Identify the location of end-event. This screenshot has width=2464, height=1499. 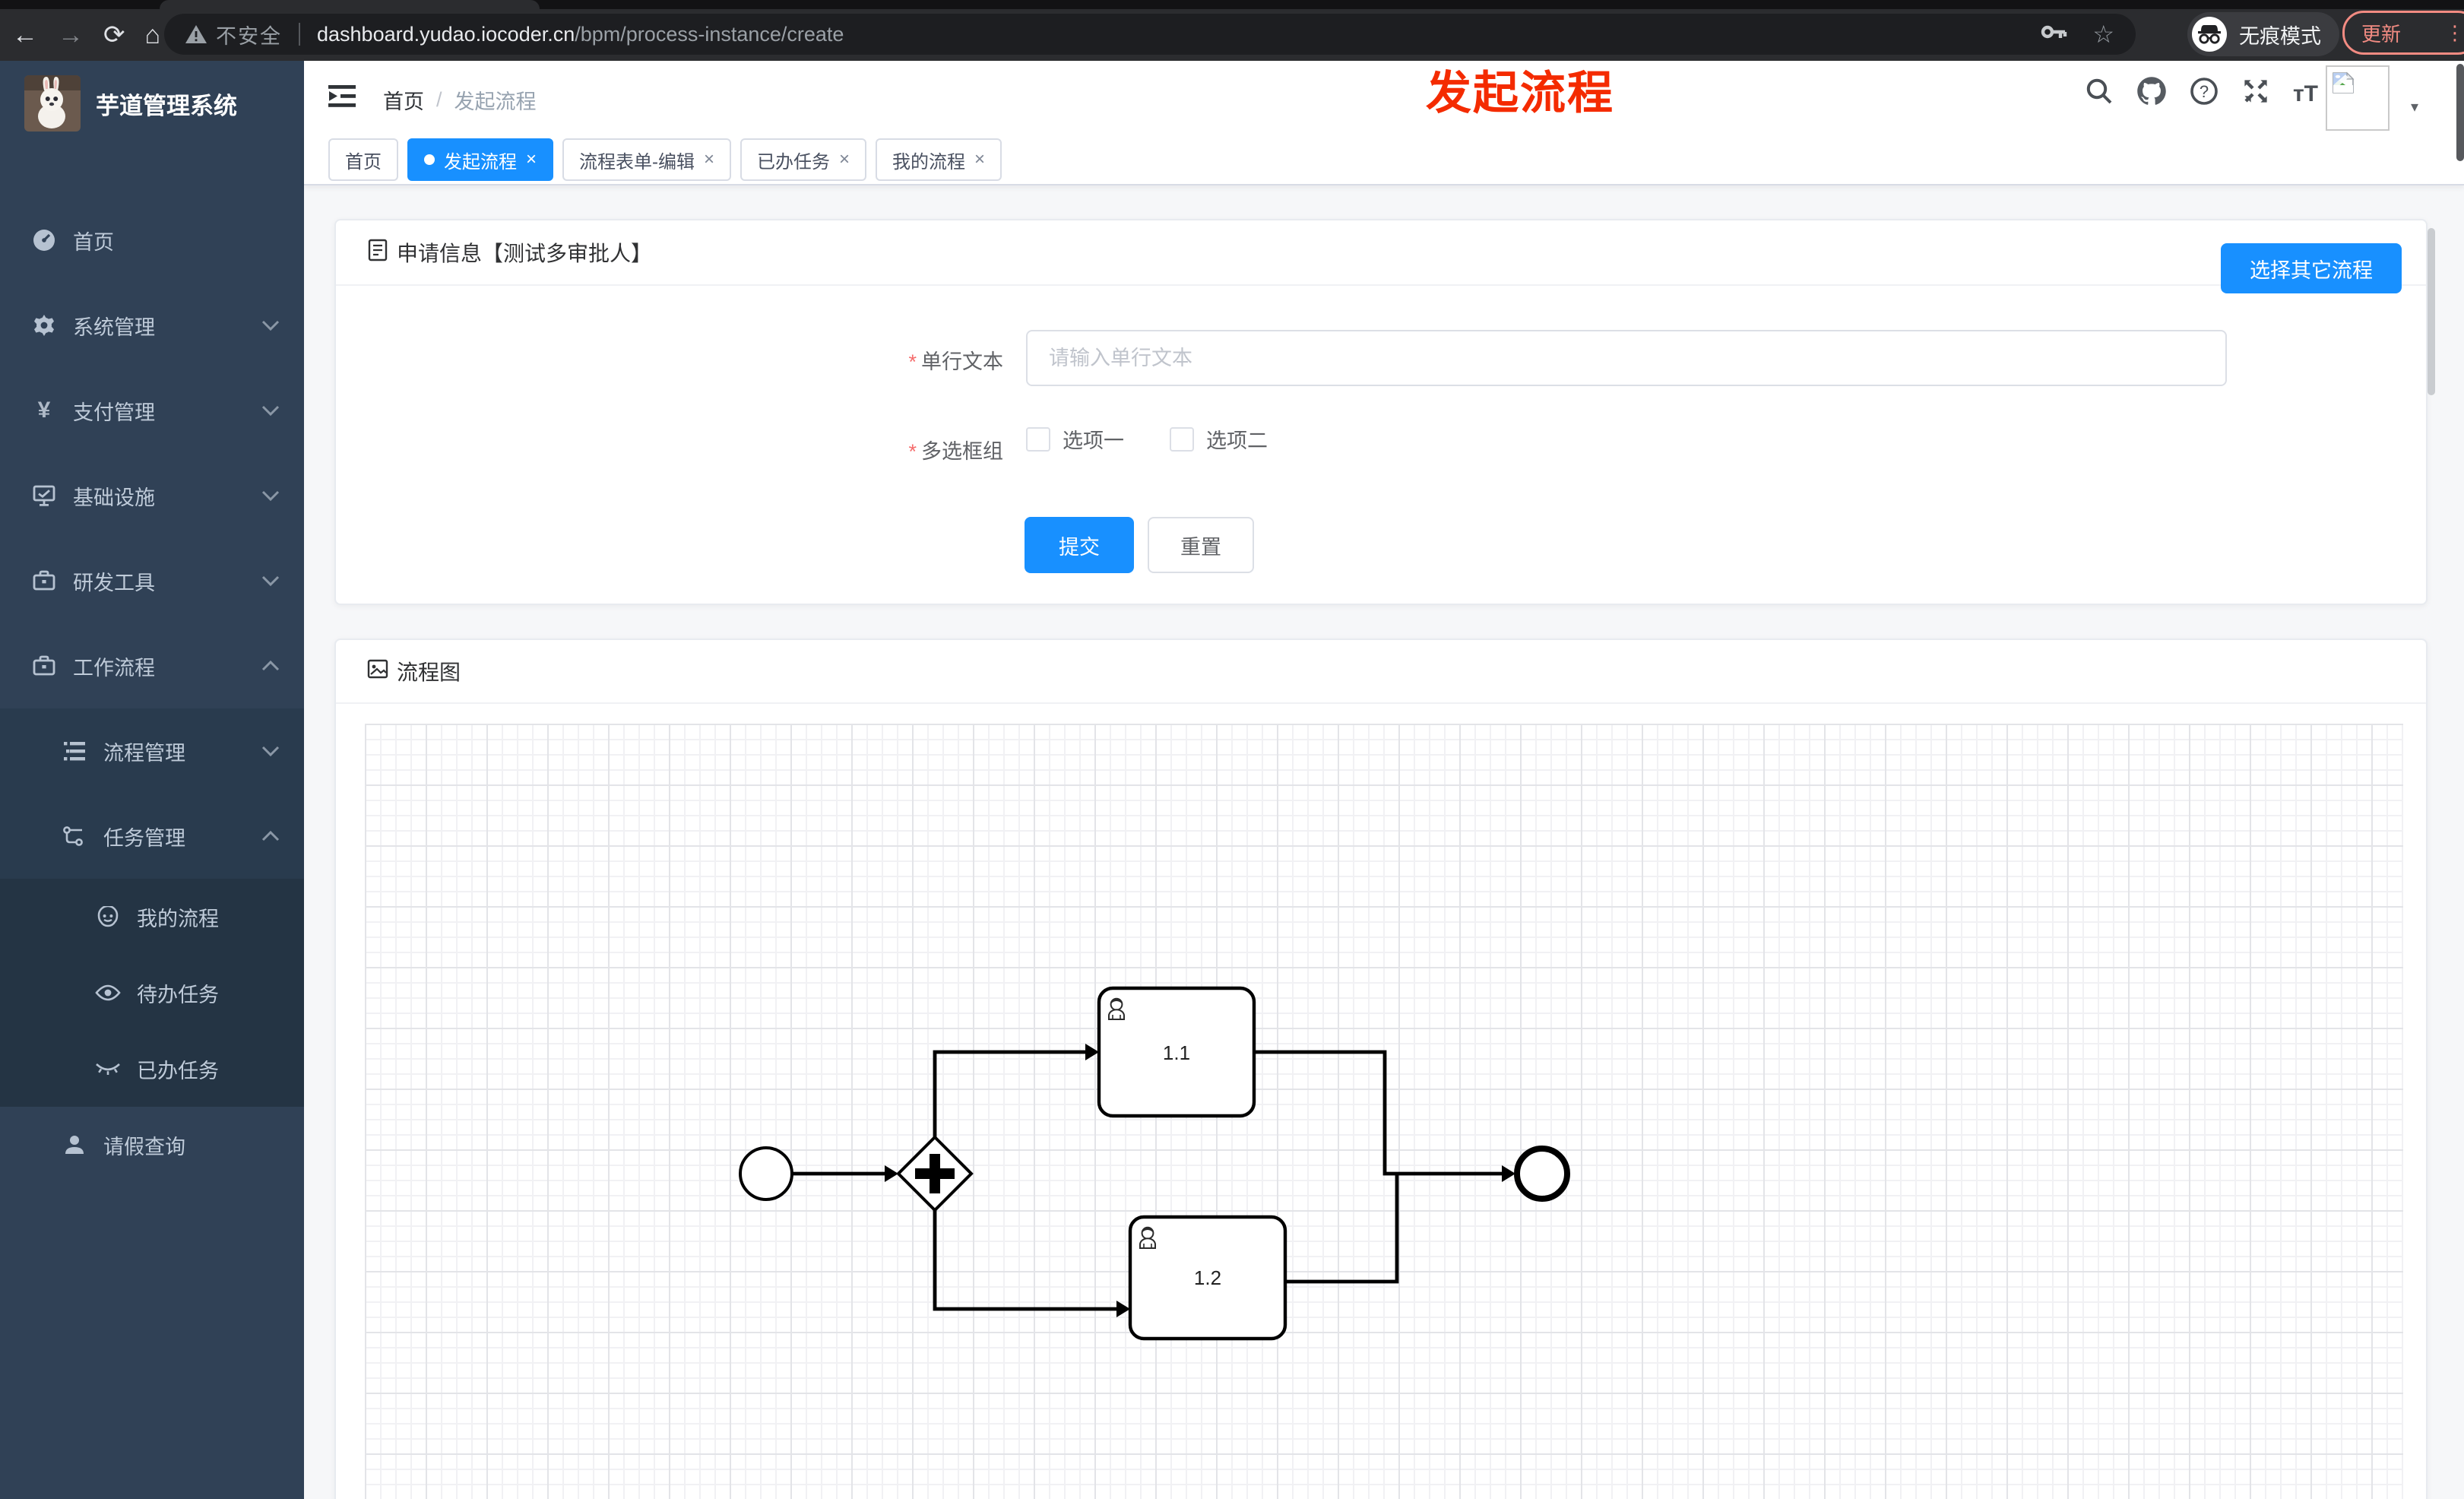
(1542, 1174).